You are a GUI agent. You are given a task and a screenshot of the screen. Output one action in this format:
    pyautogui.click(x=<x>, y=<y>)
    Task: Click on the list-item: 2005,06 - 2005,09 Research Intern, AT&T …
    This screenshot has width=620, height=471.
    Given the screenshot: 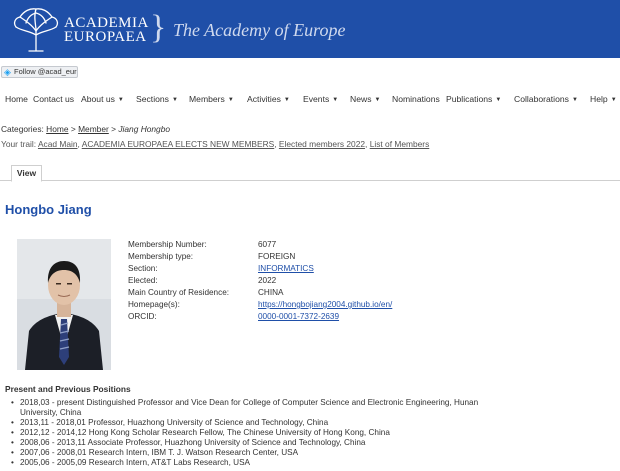 What is the action you would take?
    pyautogui.click(x=263, y=463)
    